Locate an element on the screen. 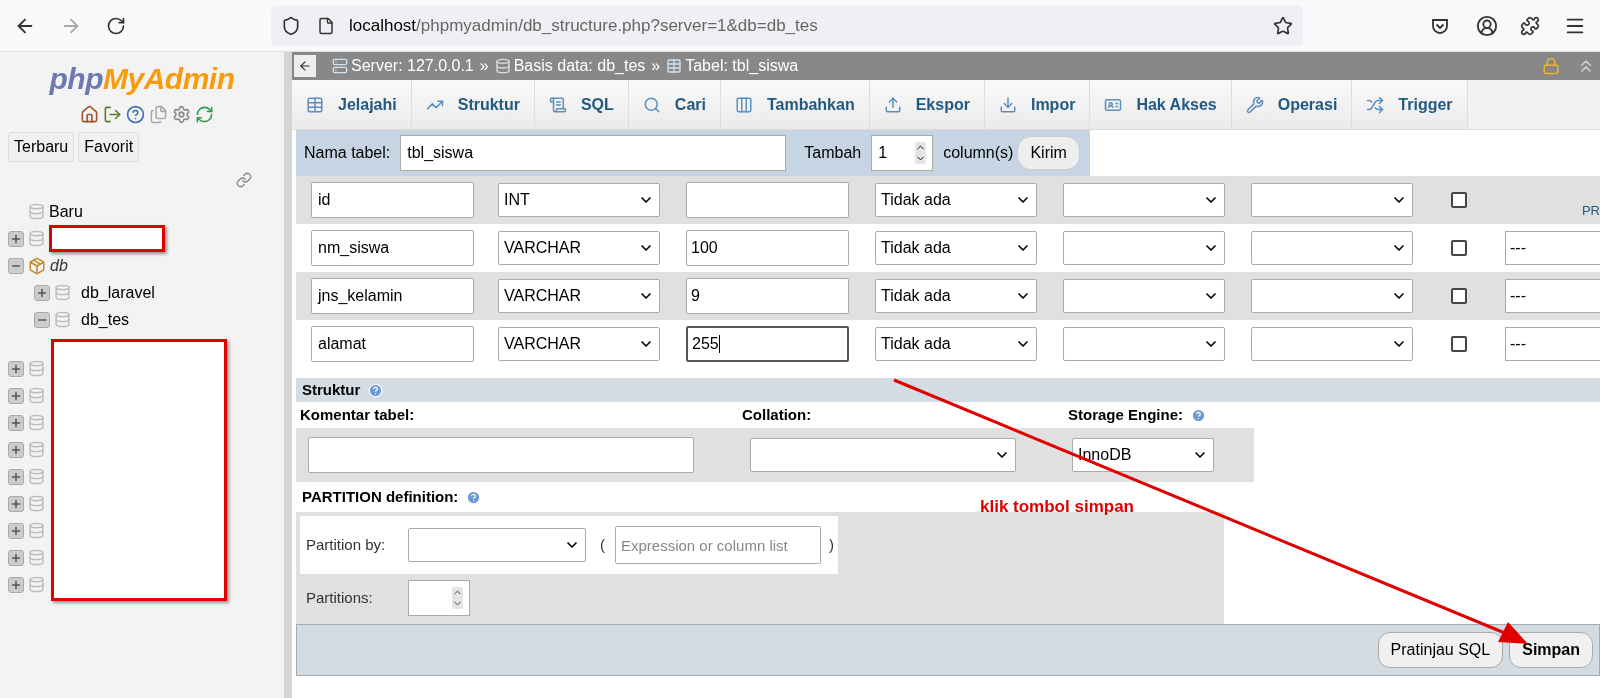  expression-field: Expression or column list is located at coordinates (718, 545).